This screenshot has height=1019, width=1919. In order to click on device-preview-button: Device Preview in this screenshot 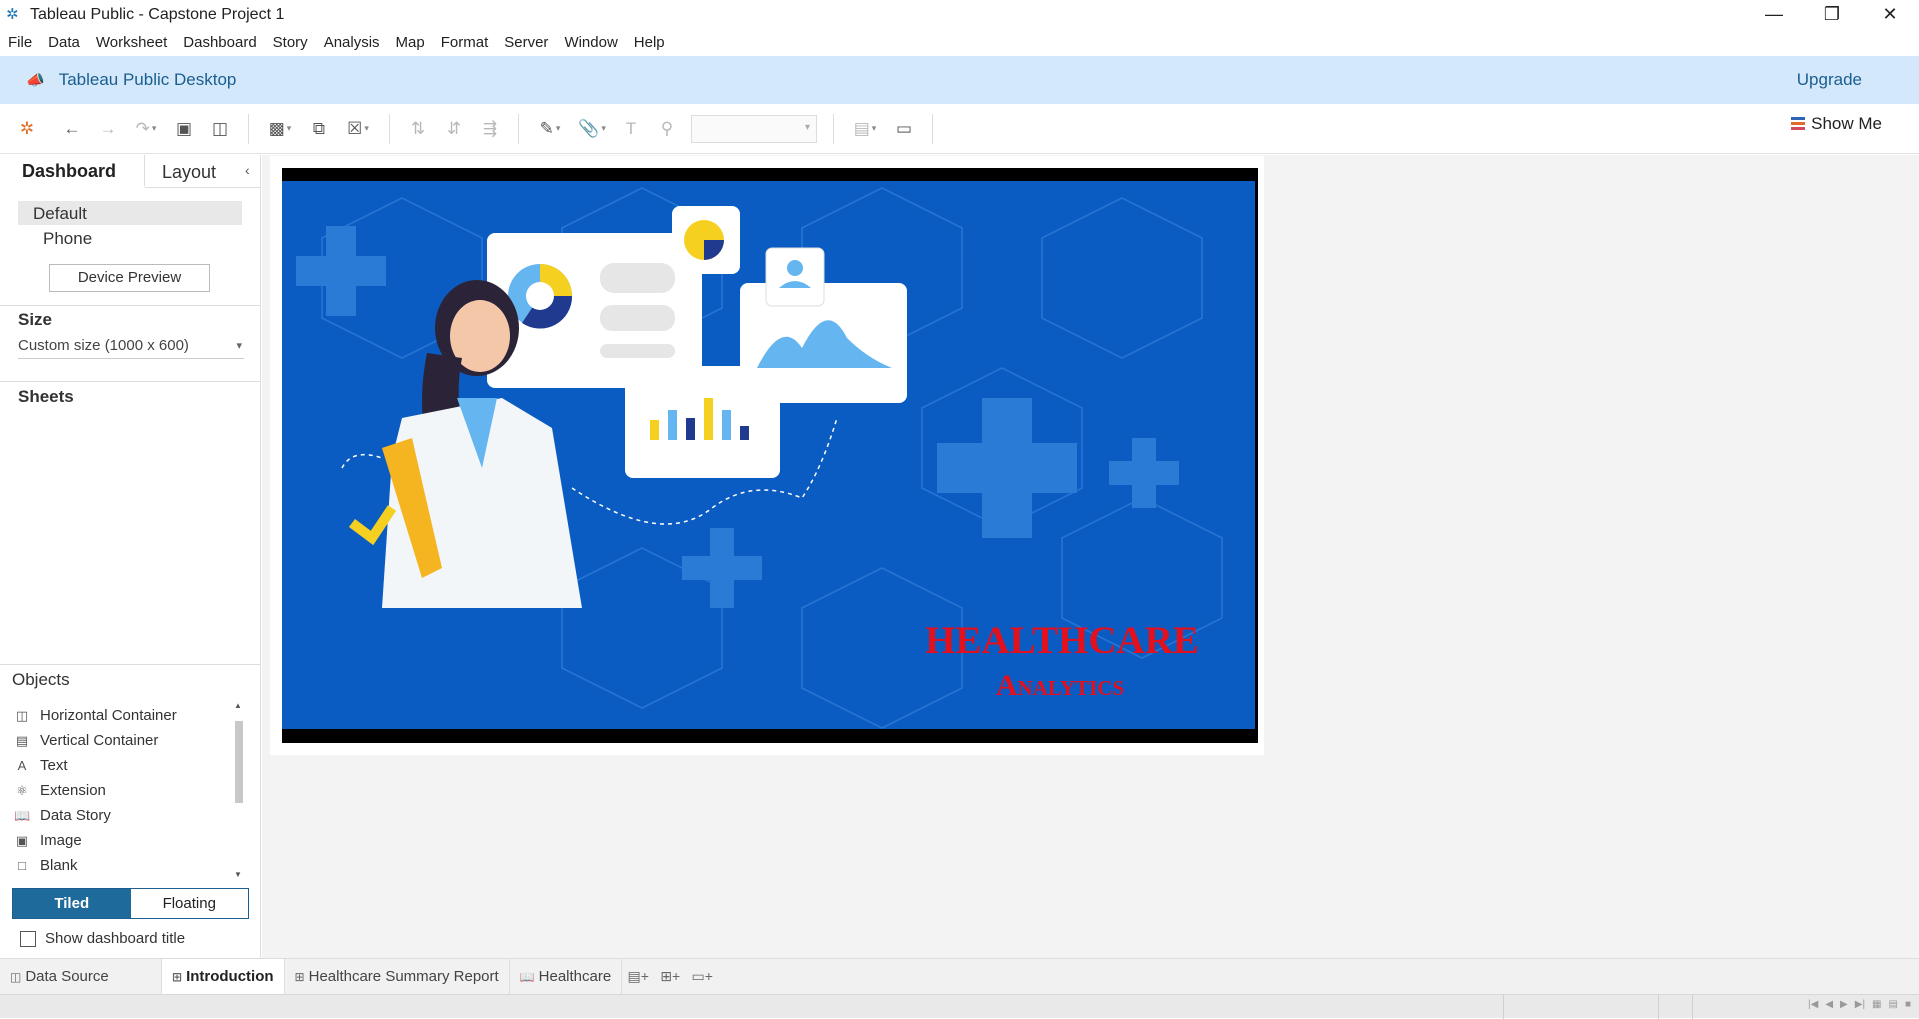, I will do `click(129, 278)`.